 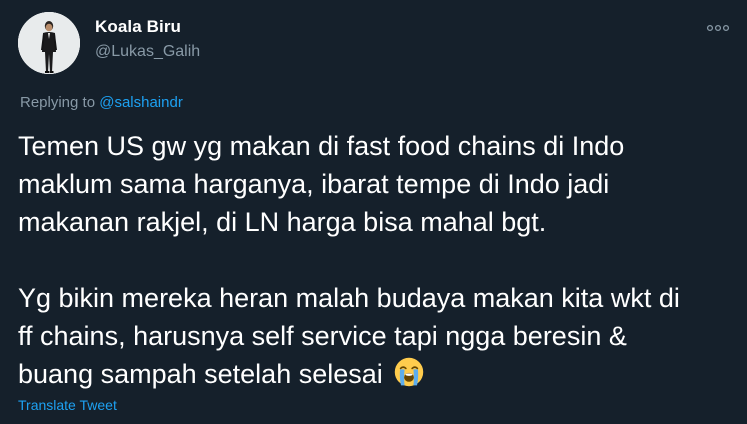 What do you see at coordinates (67, 405) in the screenshot?
I see `translate-tweet-link: Translate Tweet` at bounding box center [67, 405].